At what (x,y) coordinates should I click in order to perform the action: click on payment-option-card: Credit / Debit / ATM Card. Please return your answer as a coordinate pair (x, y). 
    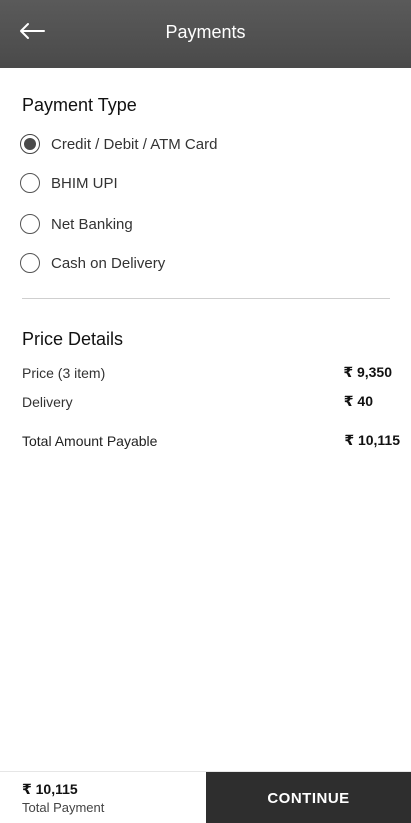
    Looking at the image, I should click on (118, 144).